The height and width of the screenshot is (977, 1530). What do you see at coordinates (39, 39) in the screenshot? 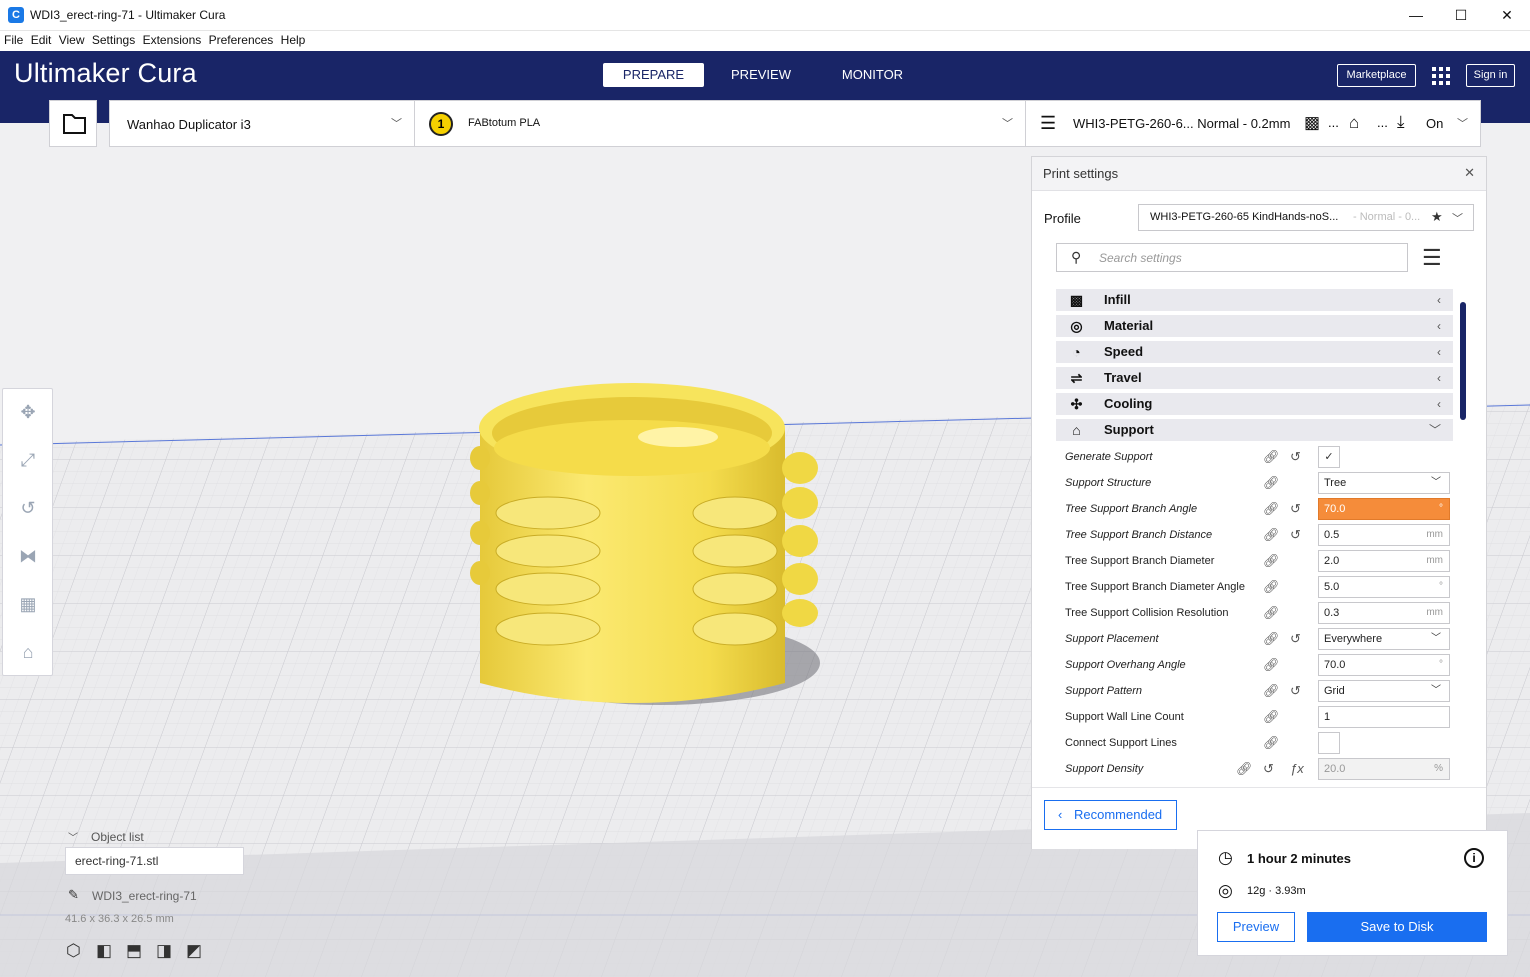
I see `menu-edit: Edit` at bounding box center [39, 39].